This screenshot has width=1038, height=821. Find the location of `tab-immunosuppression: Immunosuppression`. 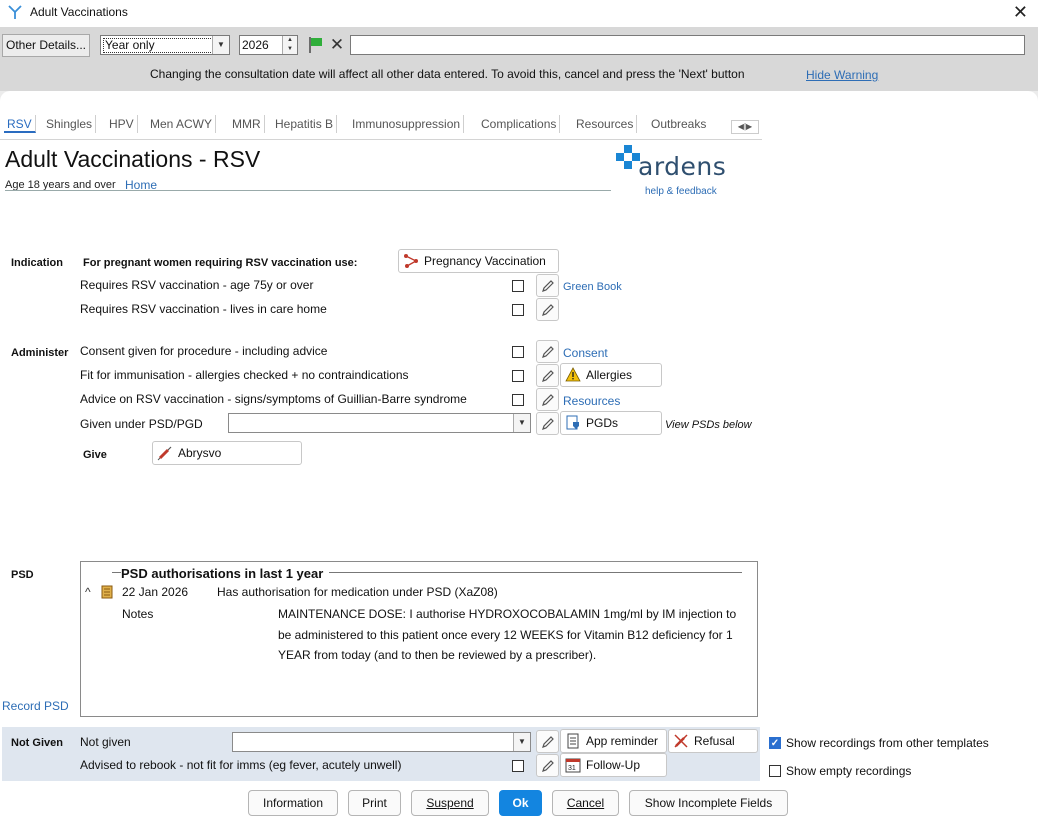

tab-immunosuppression: Immunosuppression is located at coordinates (407, 124).